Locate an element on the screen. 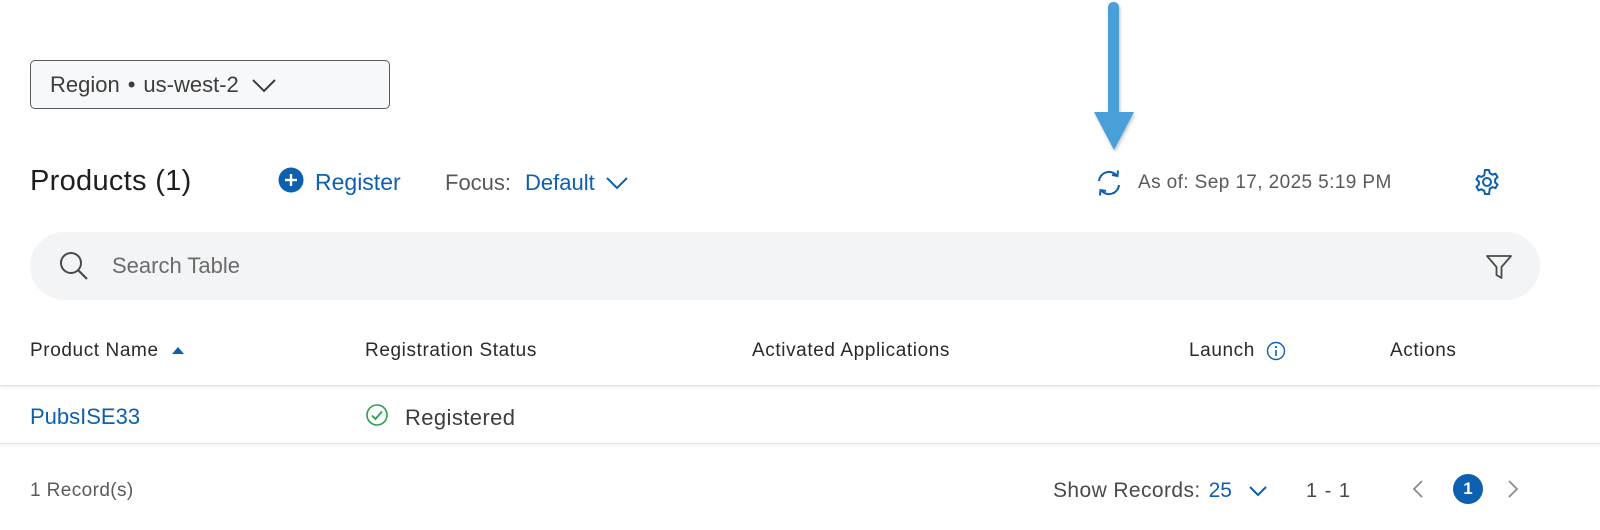  arrow-down-icon is located at coordinates (1114, 80).